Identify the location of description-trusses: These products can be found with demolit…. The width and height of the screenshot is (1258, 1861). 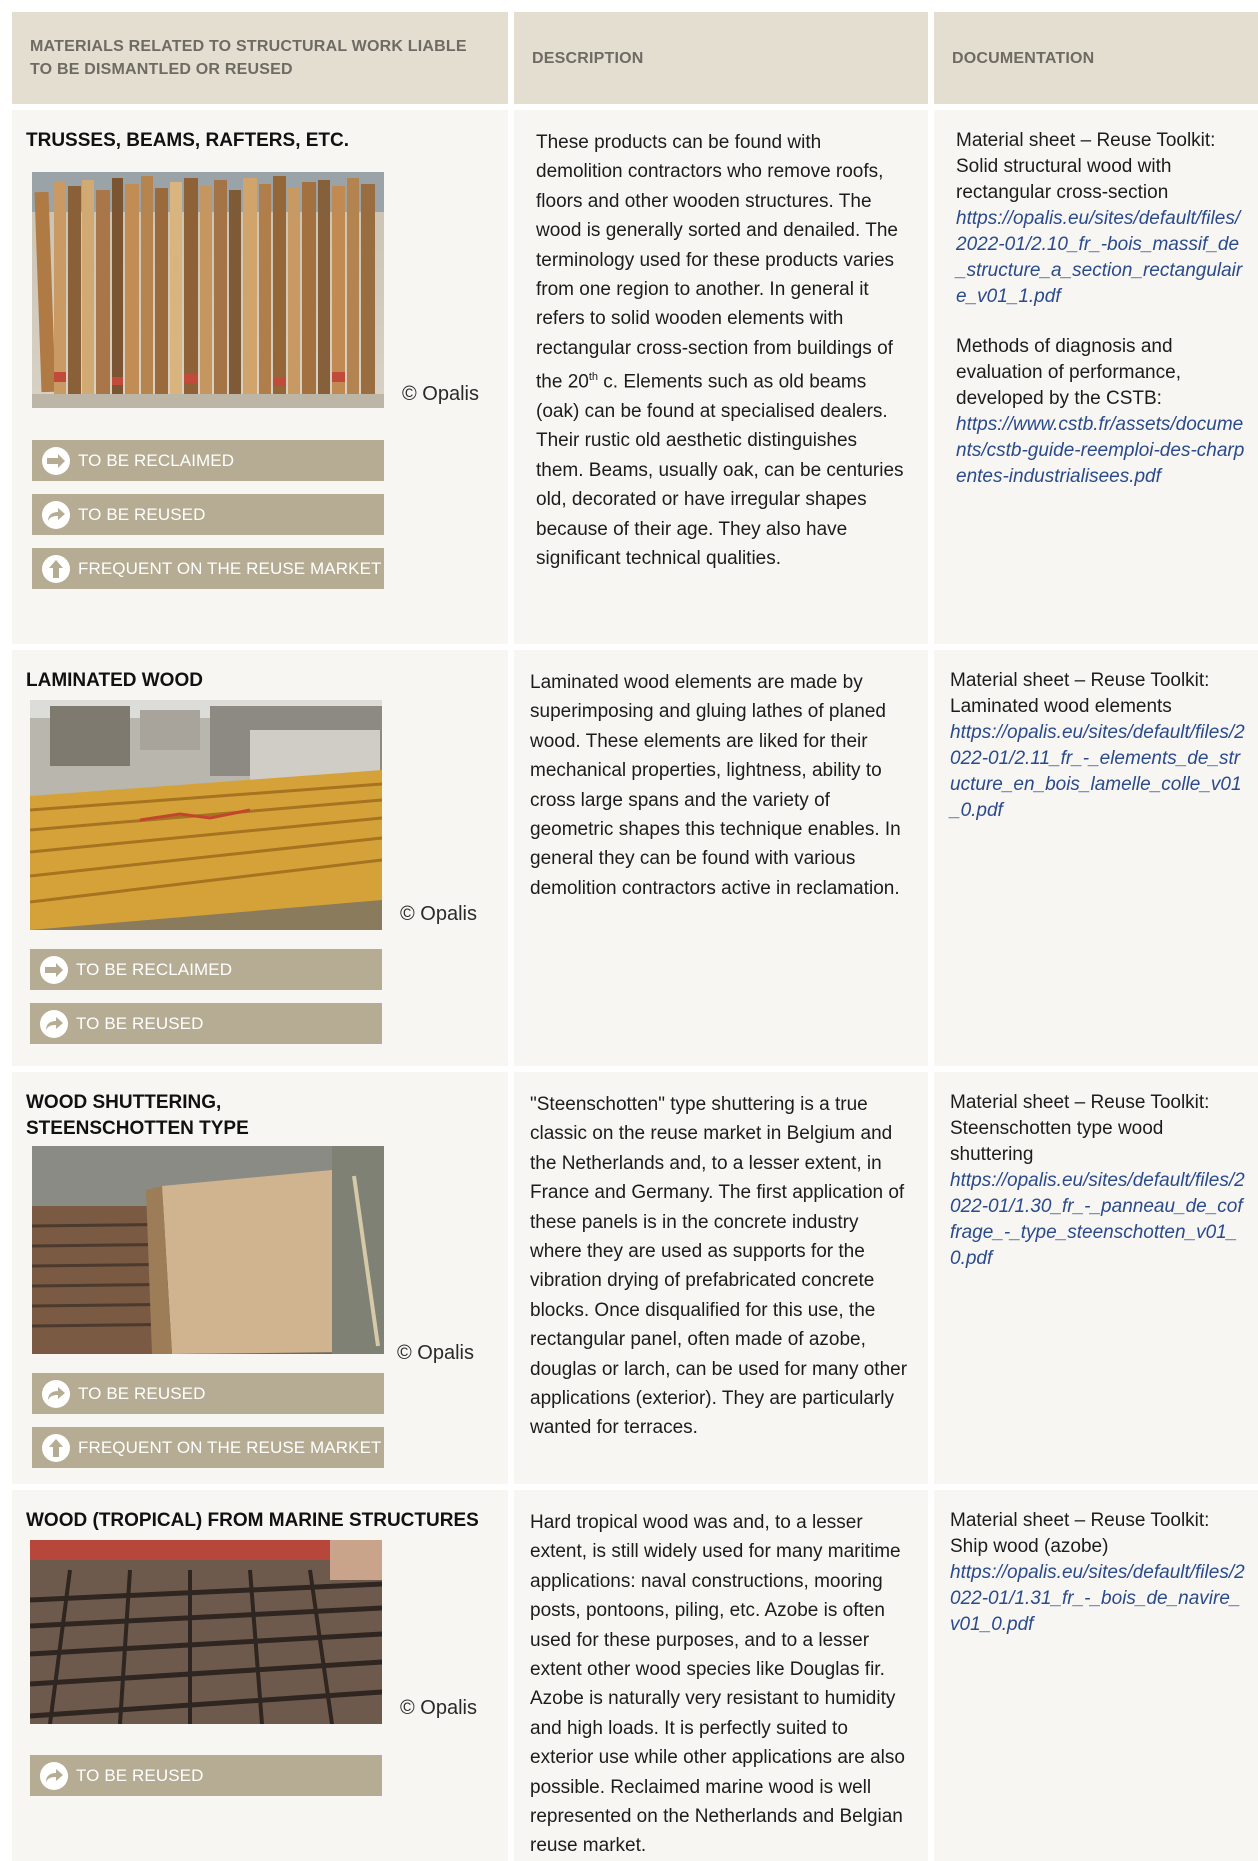
(721, 377).